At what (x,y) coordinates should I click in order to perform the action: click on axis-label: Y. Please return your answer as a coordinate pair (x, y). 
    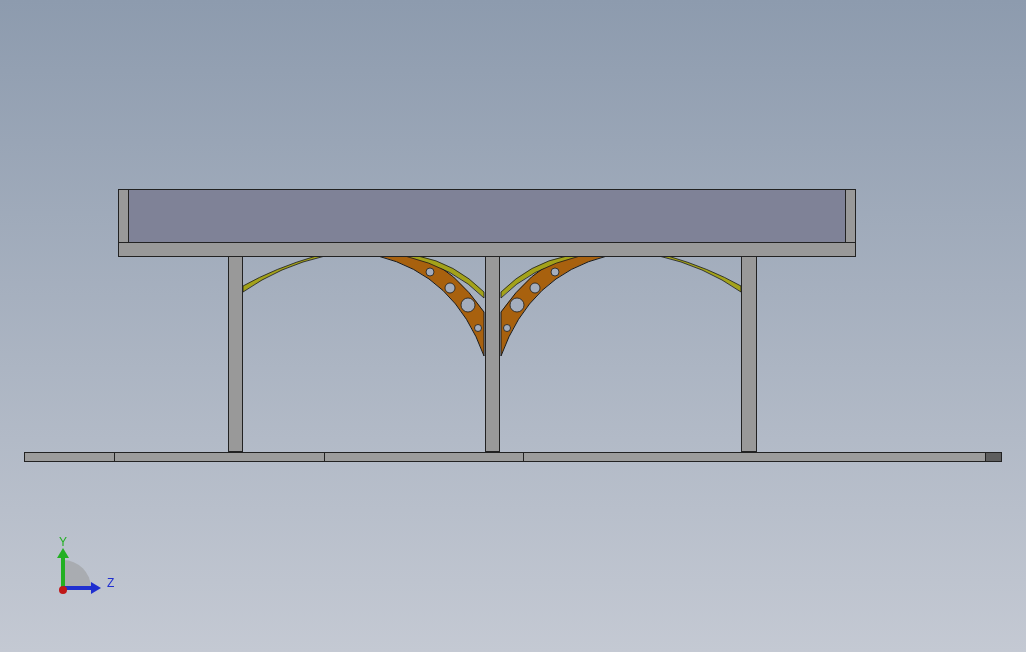
    Looking at the image, I should click on (63, 542).